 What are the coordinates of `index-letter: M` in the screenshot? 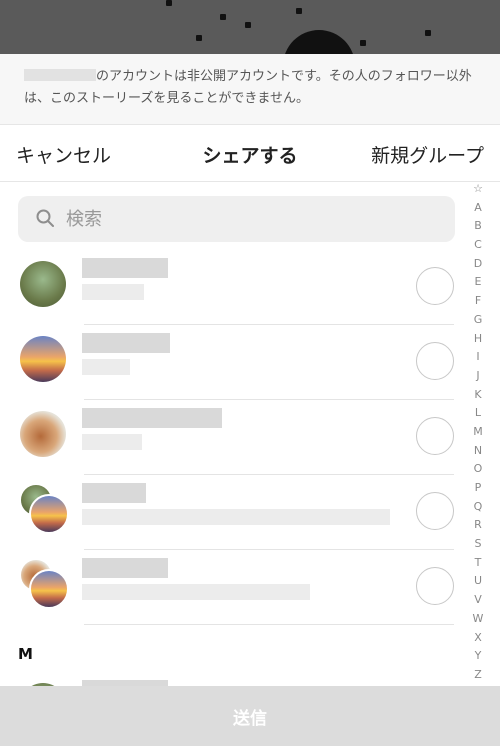 It's located at (478, 432).